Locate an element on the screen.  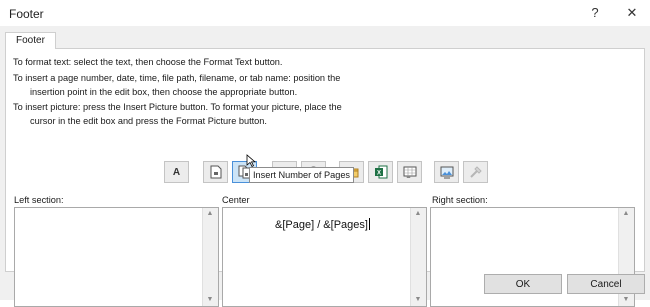
tab-footer: Footer is located at coordinates (30, 40).